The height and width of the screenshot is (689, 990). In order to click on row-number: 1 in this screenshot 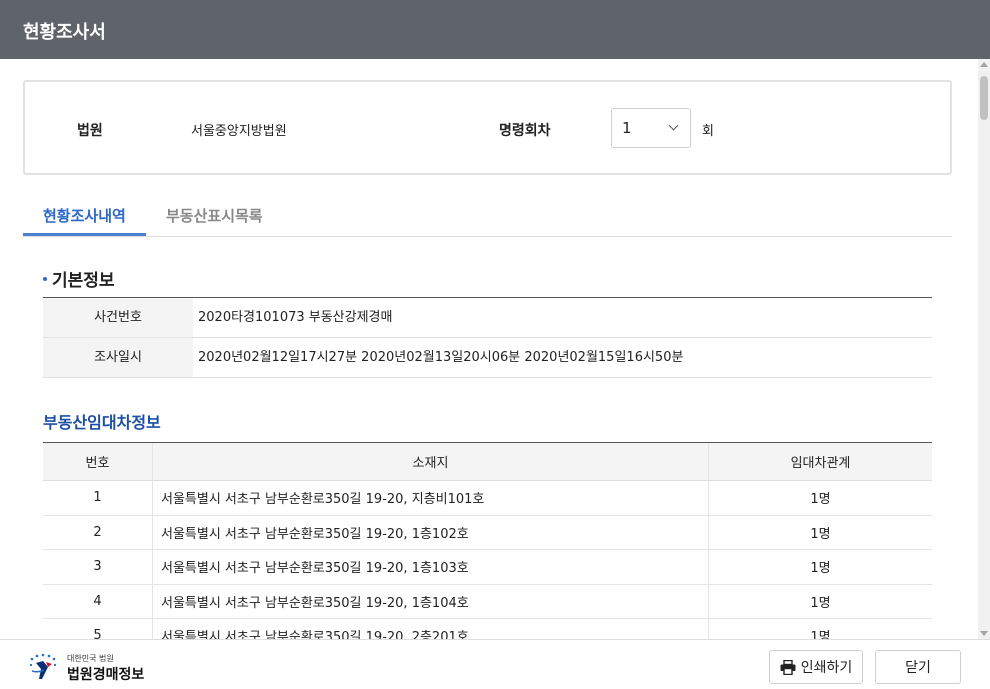, I will do `click(98, 498)`.